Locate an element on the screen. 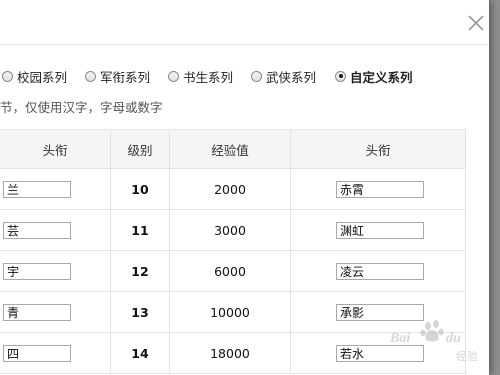 This screenshot has width=500, height=375. level-cell: 13 is located at coordinates (140, 312).